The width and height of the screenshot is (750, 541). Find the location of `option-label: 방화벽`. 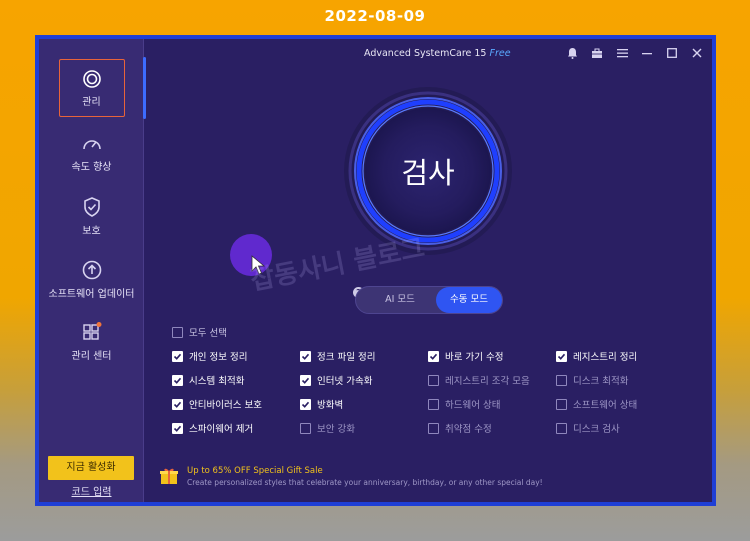

option-label: 방화벽 is located at coordinates (330, 405).